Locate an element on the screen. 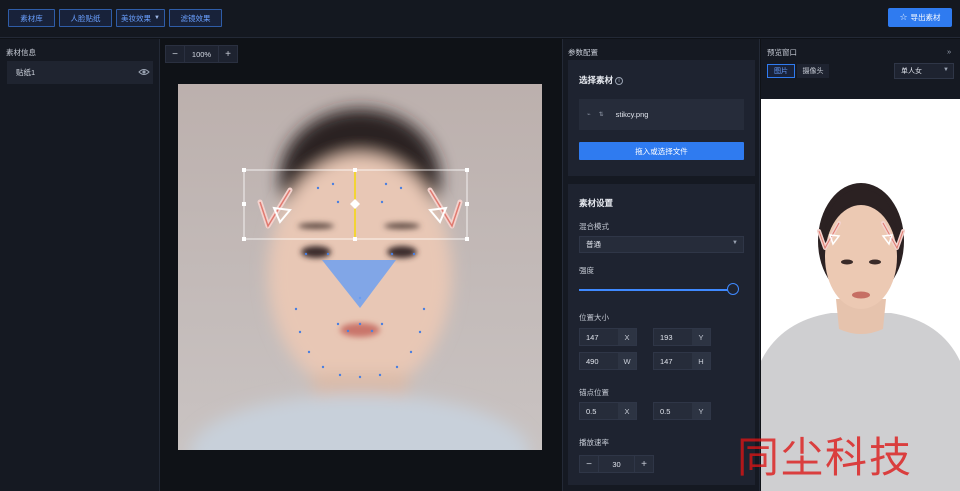  eye-icon is located at coordinates (144, 72).